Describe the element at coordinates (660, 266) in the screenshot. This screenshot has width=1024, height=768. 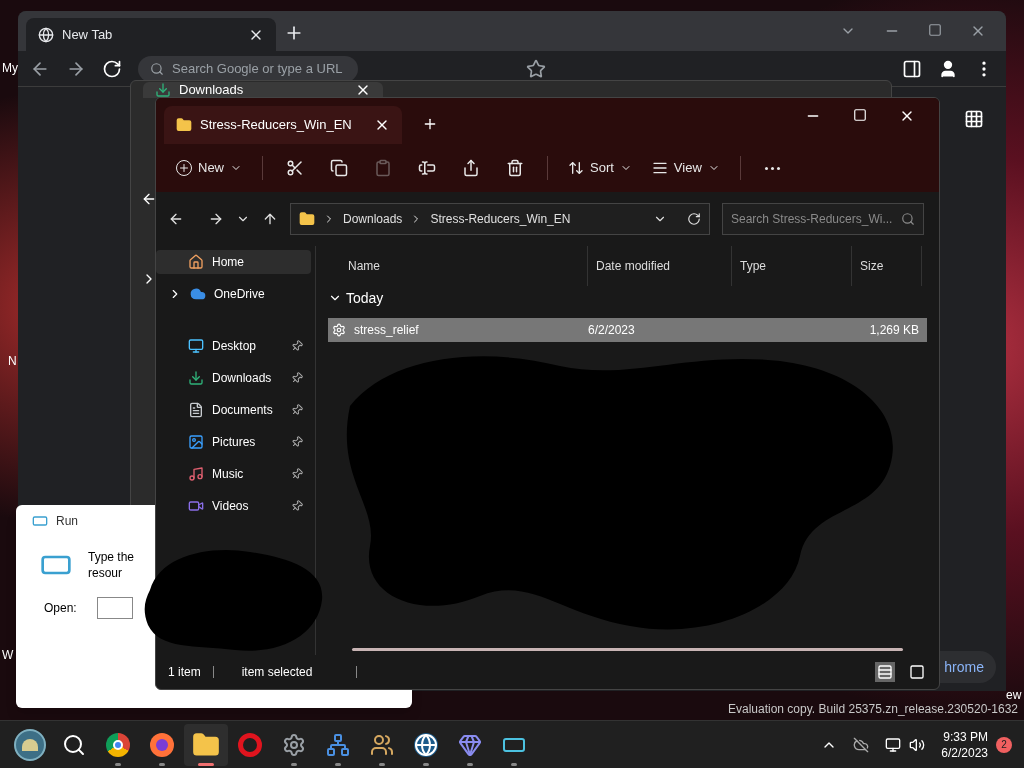
I see `column-header: Date modified` at that location.